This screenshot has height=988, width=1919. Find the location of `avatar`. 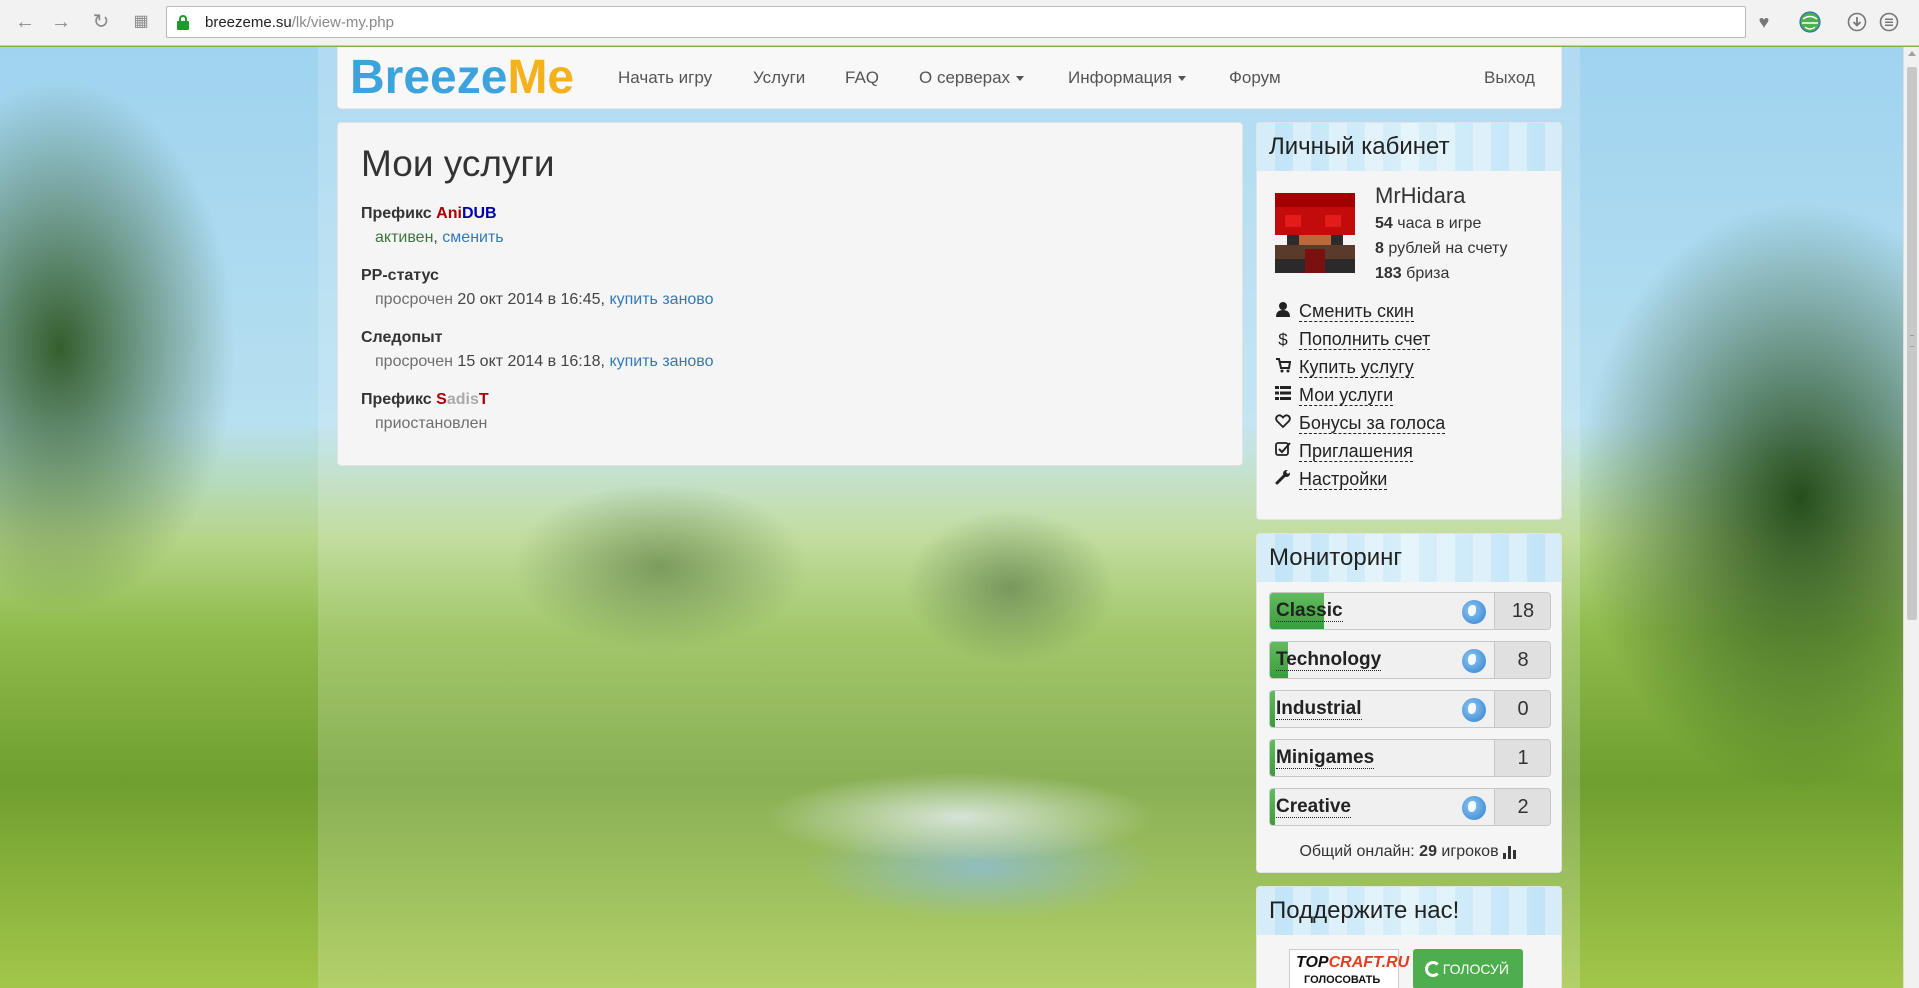

avatar is located at coordinates (1315, 233).